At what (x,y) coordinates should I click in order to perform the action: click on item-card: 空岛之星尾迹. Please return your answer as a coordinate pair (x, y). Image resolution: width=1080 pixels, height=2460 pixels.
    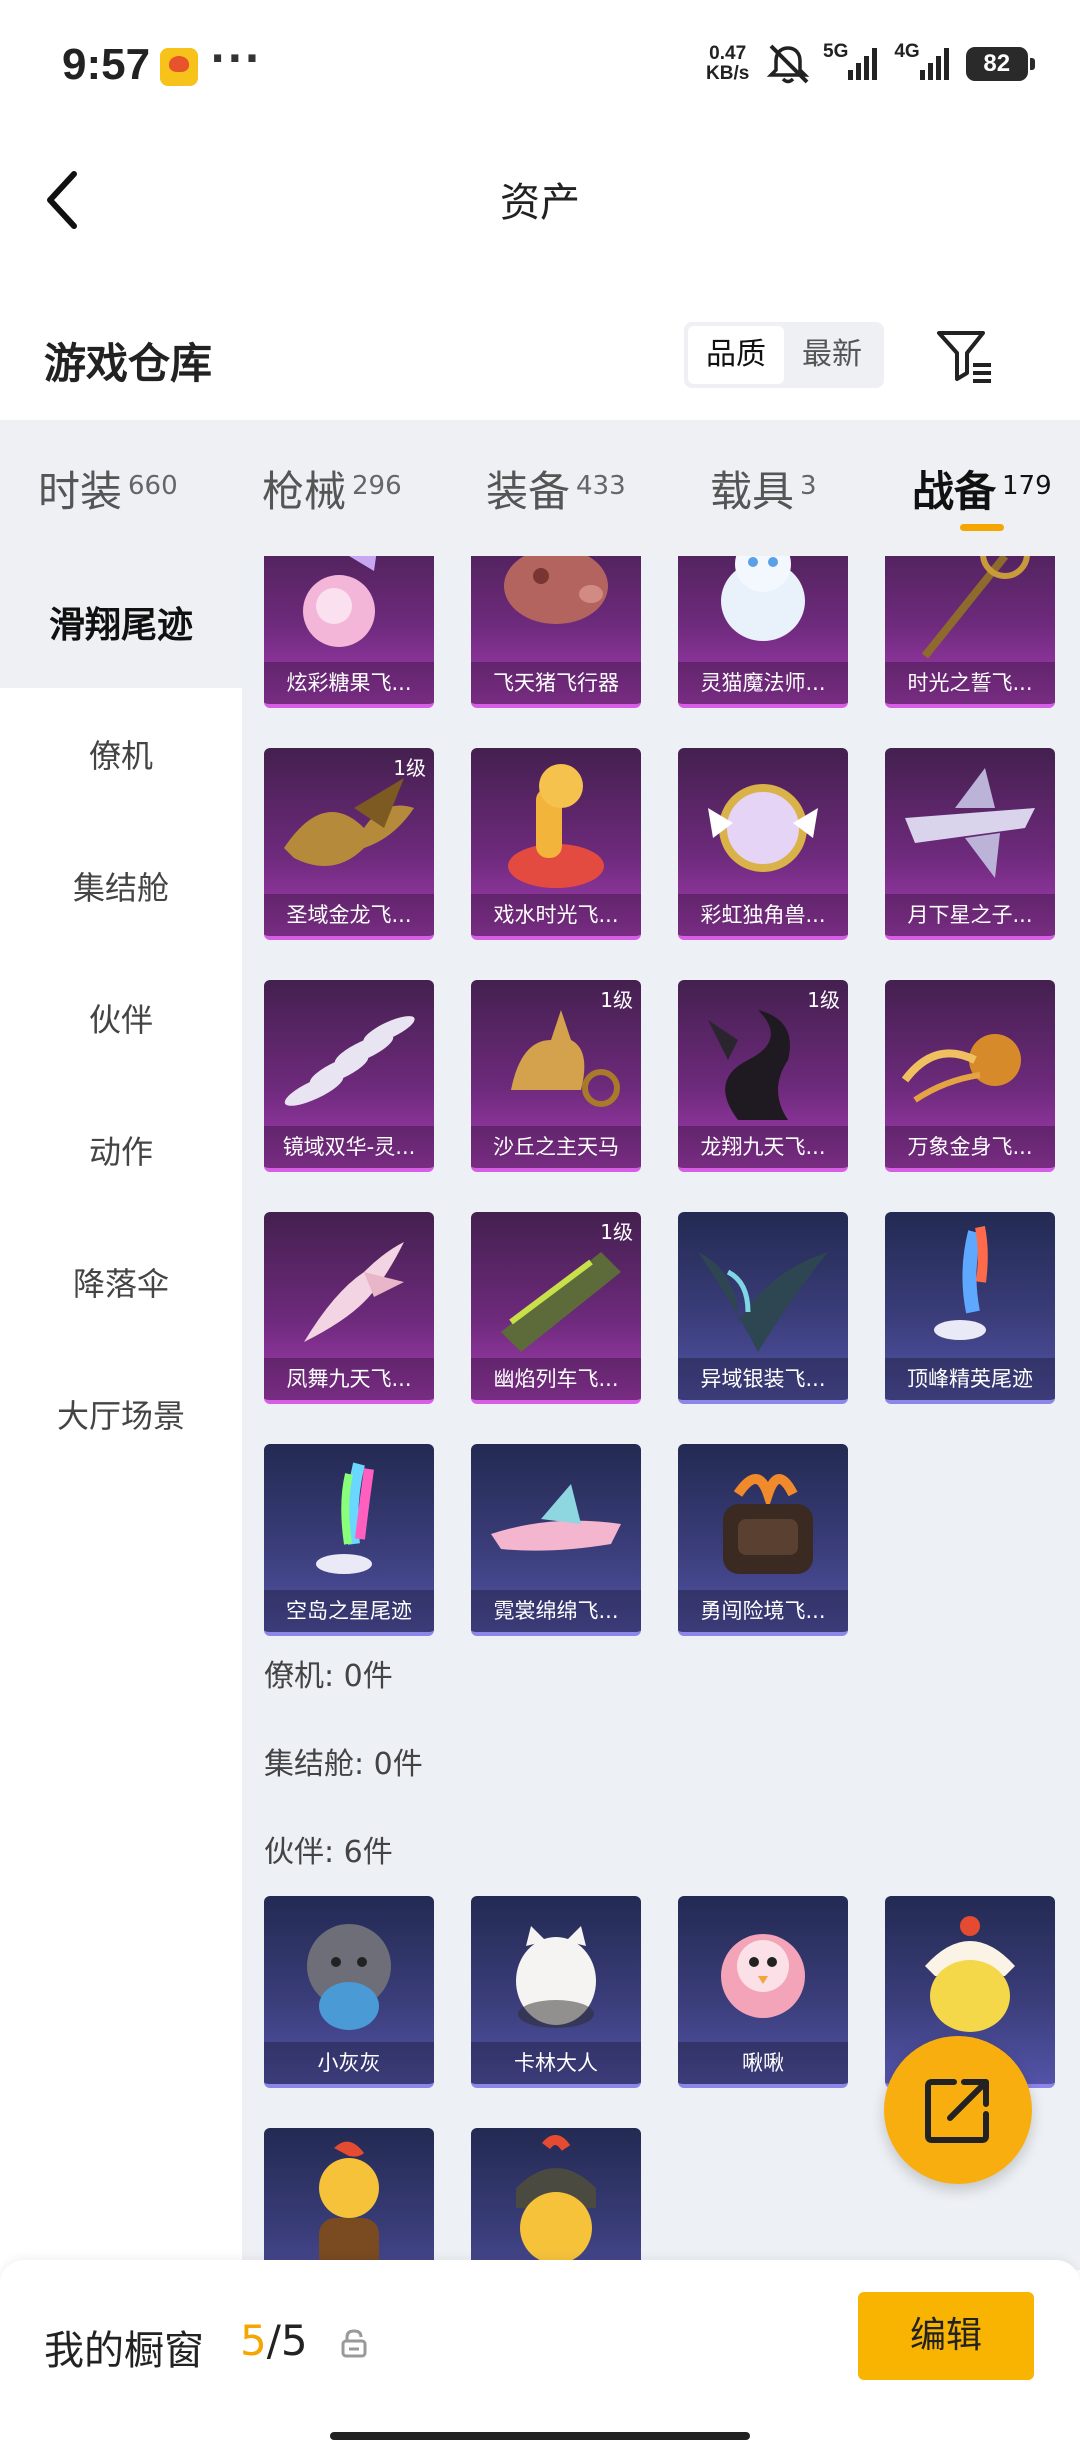
    Looking at the image, I should click on (349, 1540).